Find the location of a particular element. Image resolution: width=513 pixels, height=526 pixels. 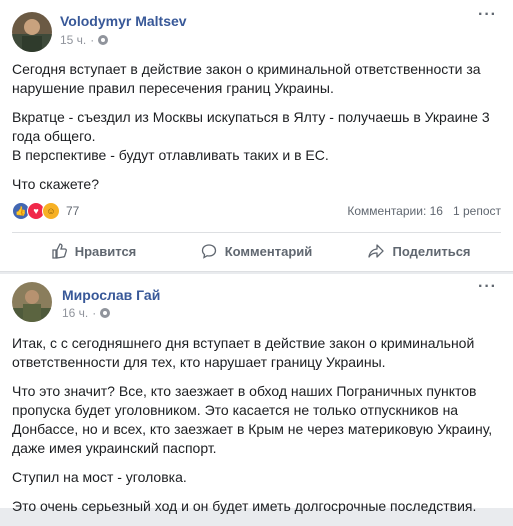

haha-icon: ☺ is located at coordinates (51, 211).